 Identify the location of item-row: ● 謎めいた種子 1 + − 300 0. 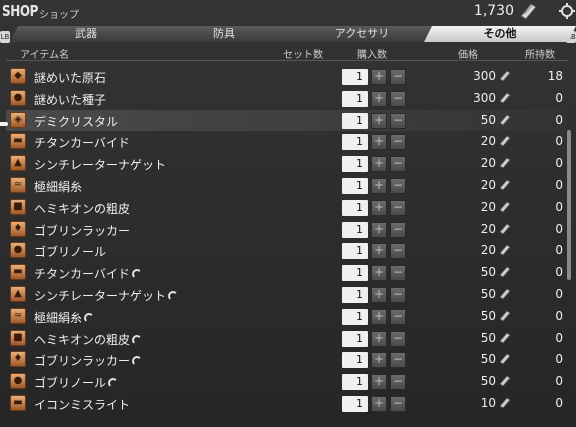
(286, 98).